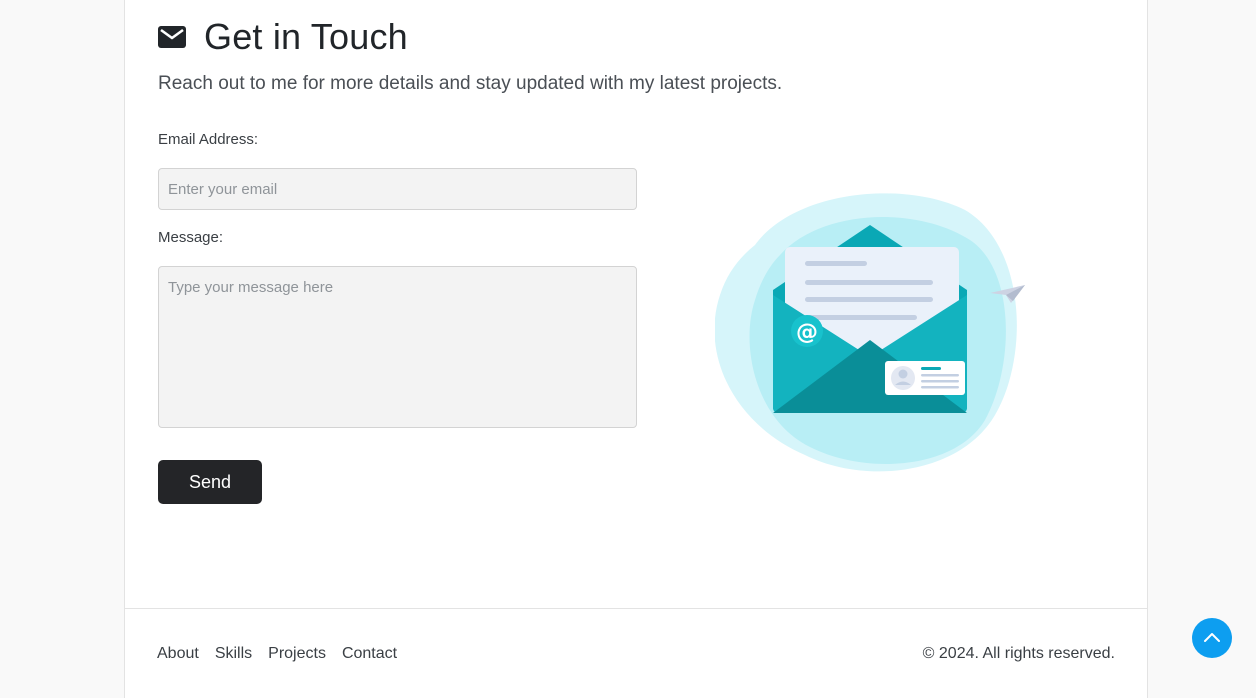  Describe the element at coordinates (369, 654) in the screenshot. I see `footer-link-contact: Contact` at that location.